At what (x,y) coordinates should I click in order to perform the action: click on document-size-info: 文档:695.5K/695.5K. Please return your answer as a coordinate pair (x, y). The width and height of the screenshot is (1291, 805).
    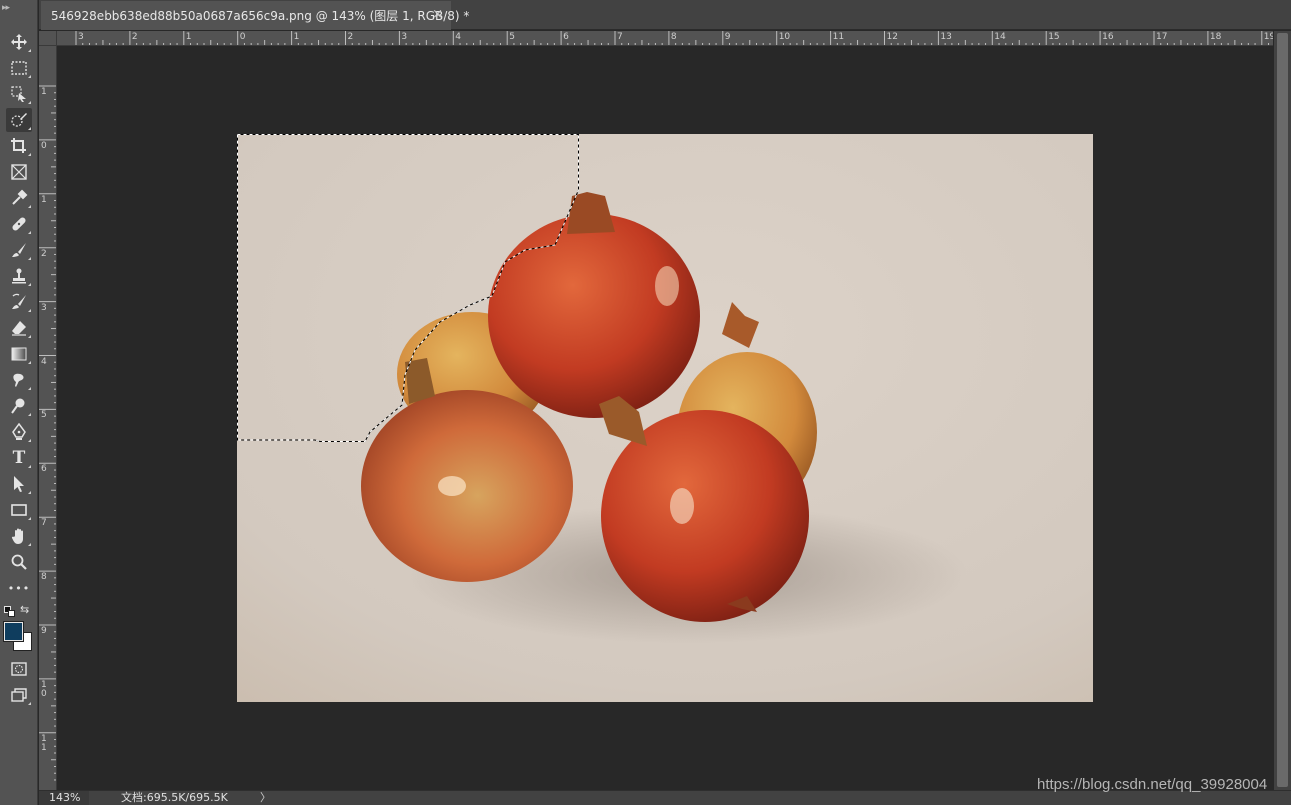
    Looking at the image, I should click on (174, 798).